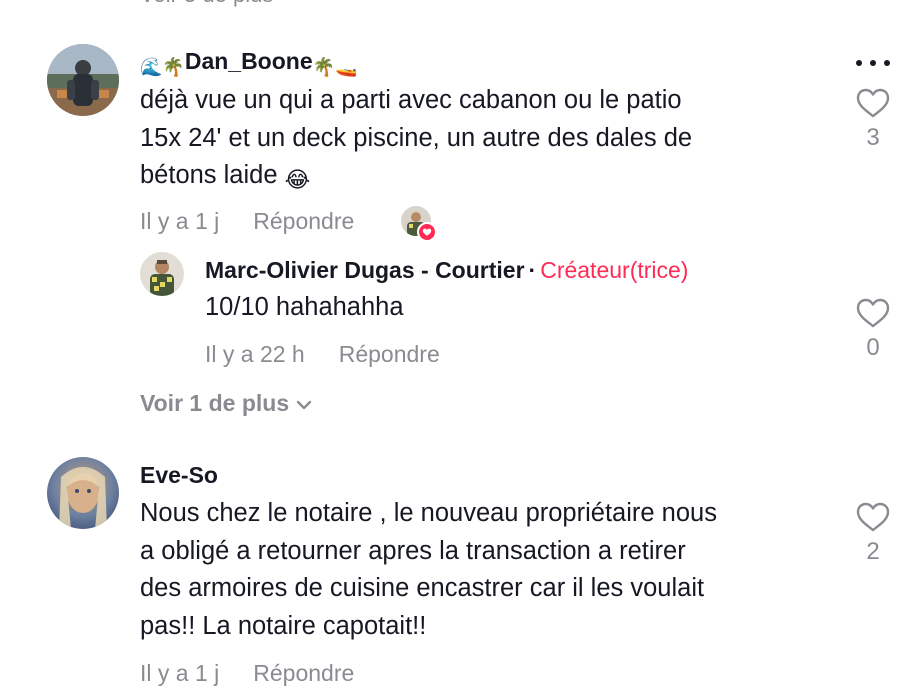 The image size is (916, 698). I want to click on like-button: 2, so click(873, 534).